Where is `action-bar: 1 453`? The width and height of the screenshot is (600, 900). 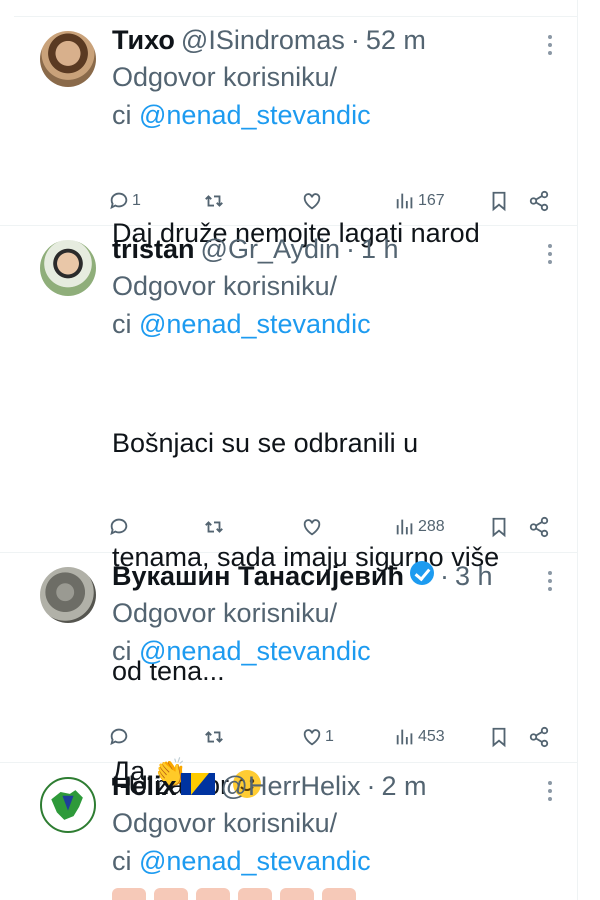 action-bar: 1 453 is located at coordinates (338, 737).